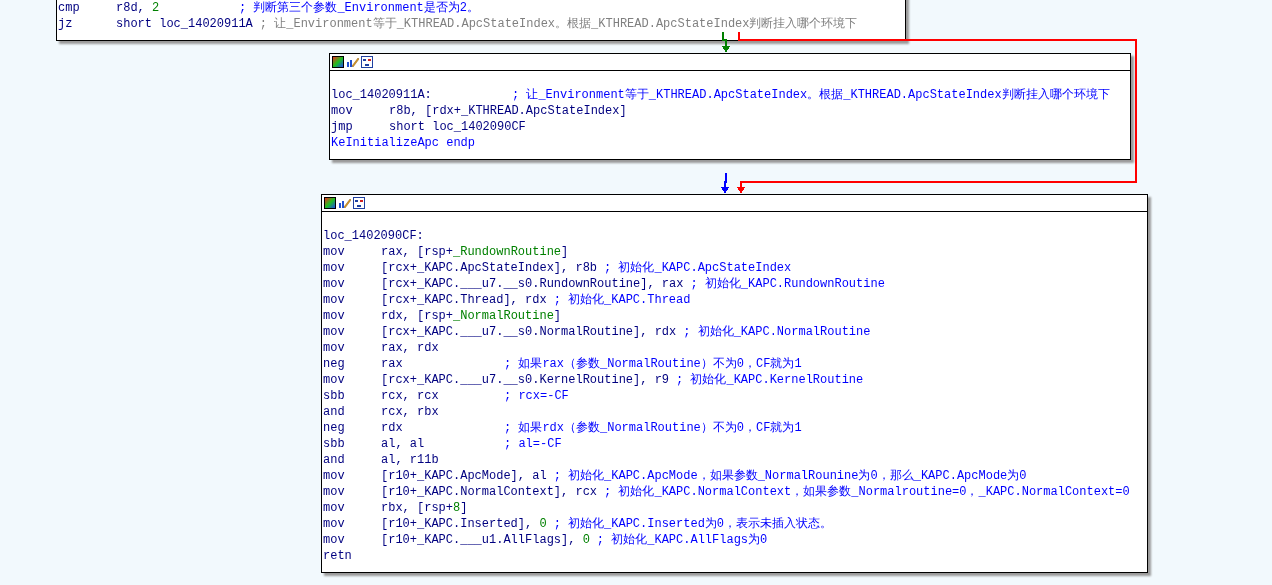 This screenshot has width=1272, height=585. What do you see at coordinates (424, 508) in the screenshot?
I see `instruction-operand: rbx, [rsp+8]` at bounding box center [424, 508].